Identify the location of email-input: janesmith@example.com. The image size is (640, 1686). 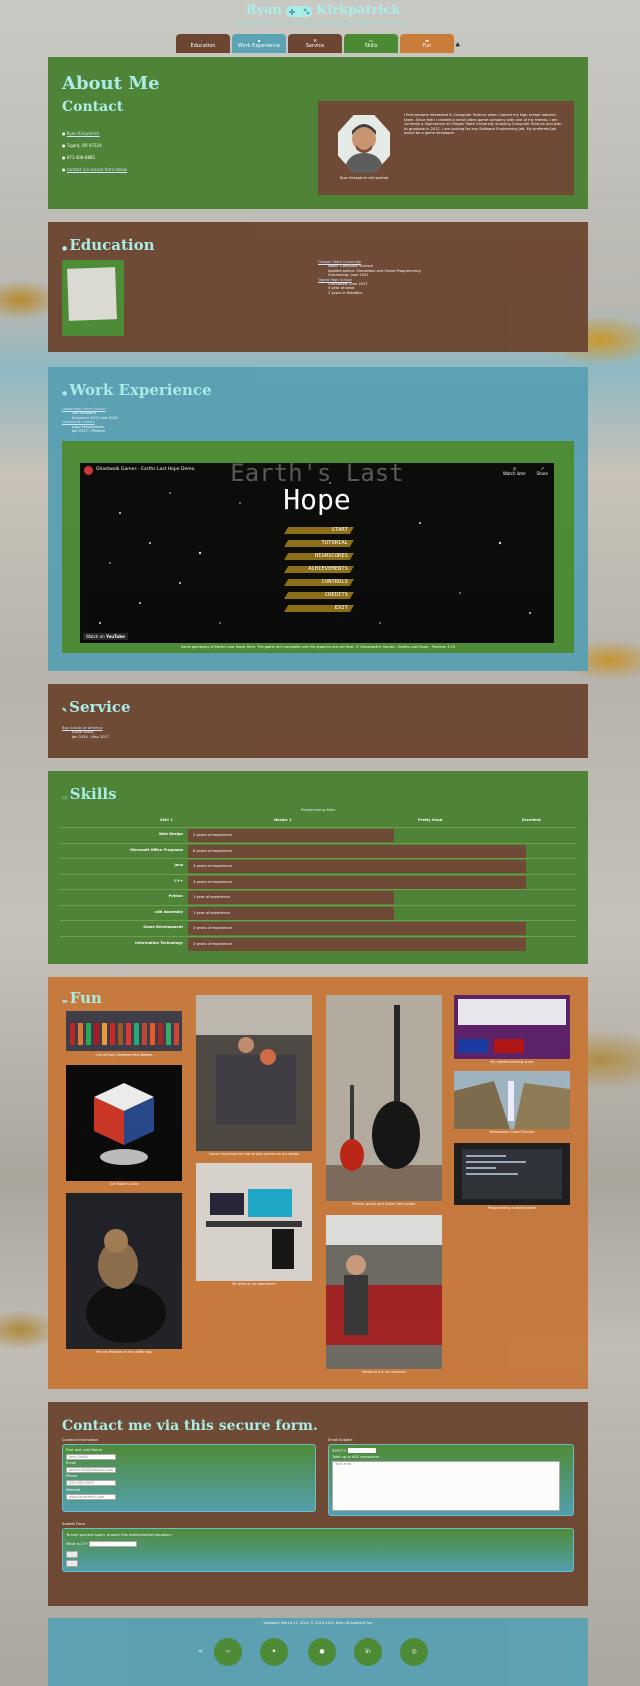
(91, 1470).